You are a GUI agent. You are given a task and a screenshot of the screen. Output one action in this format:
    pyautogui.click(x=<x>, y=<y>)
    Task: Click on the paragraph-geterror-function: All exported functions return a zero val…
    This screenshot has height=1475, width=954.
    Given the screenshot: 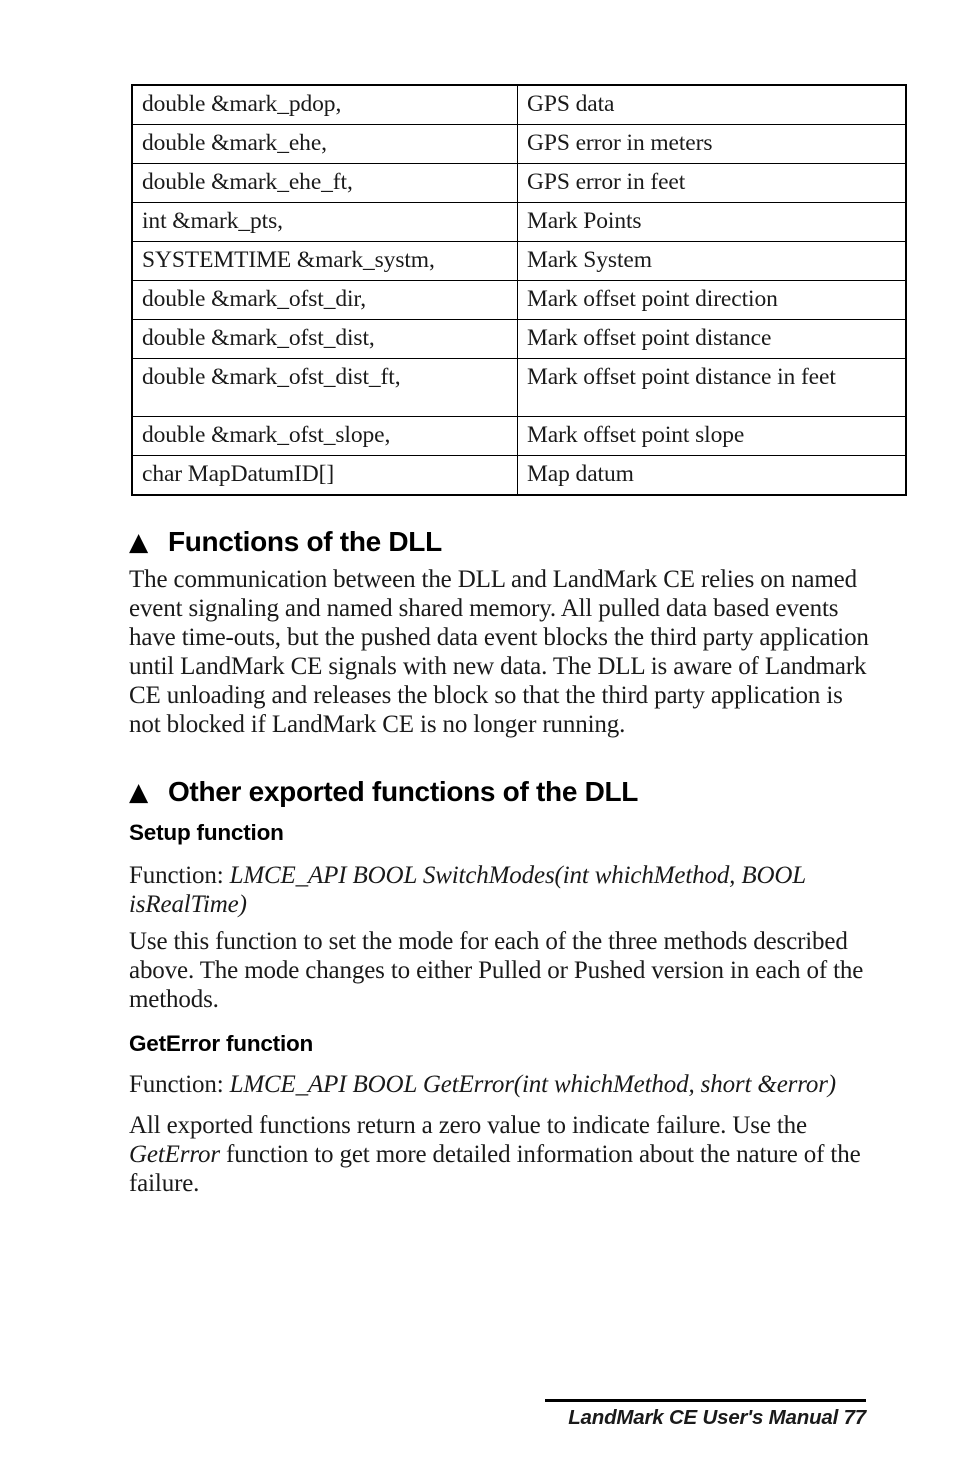 What is the action you would take?
    pyautogui.click(x=499, y=1154)
    